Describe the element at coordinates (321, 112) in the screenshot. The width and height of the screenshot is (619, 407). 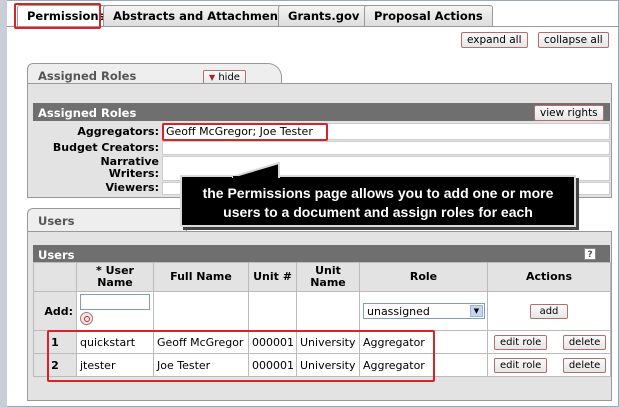
I see `assigned-roles-header: Assigned Roles` at that location.